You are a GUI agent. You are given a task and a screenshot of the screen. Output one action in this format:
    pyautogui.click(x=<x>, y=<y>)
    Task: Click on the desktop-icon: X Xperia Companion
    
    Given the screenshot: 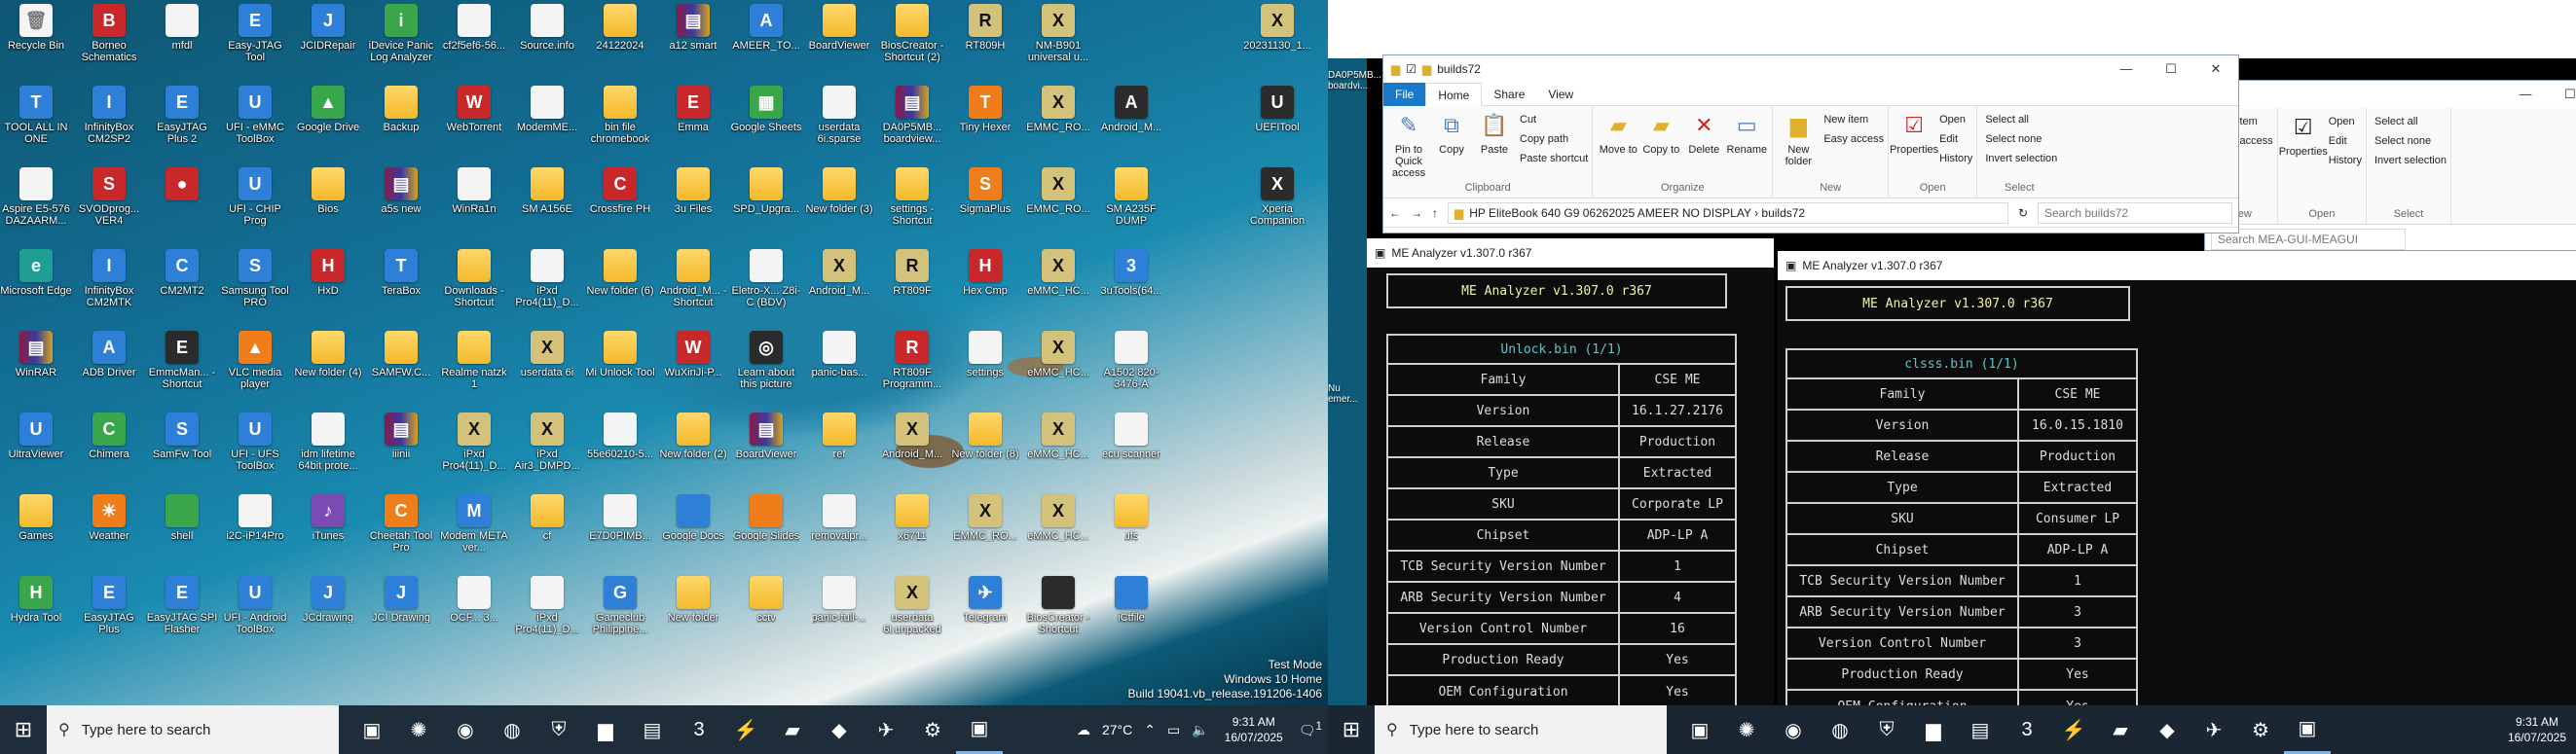 What is the action you would take?
    pyautogui.click(x=1277, y=203)
    